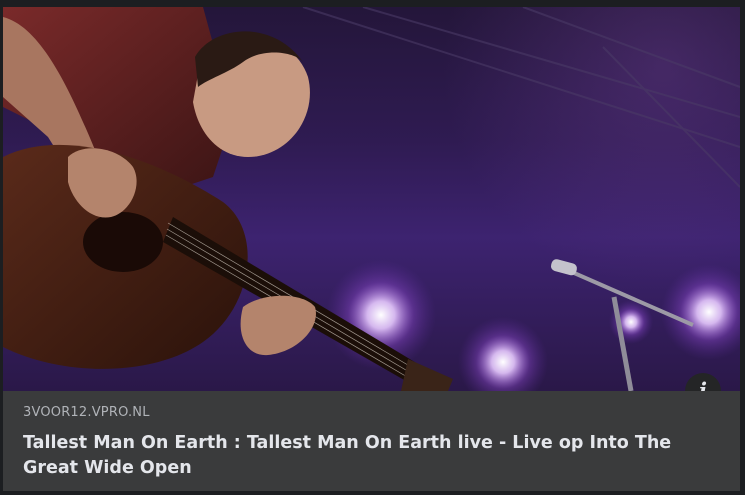  Describe the element at coordinates (703, 384) in the screenshot. I see `info-icon: i` at that location.